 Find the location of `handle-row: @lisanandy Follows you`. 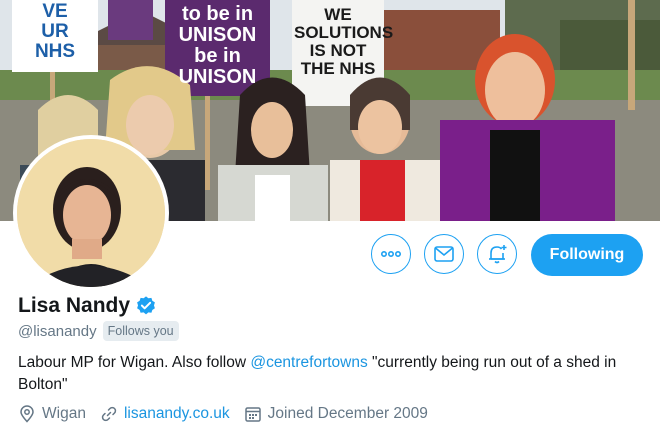

handle-row: @lisanandy Follows you is located at coordinates (98, 331).